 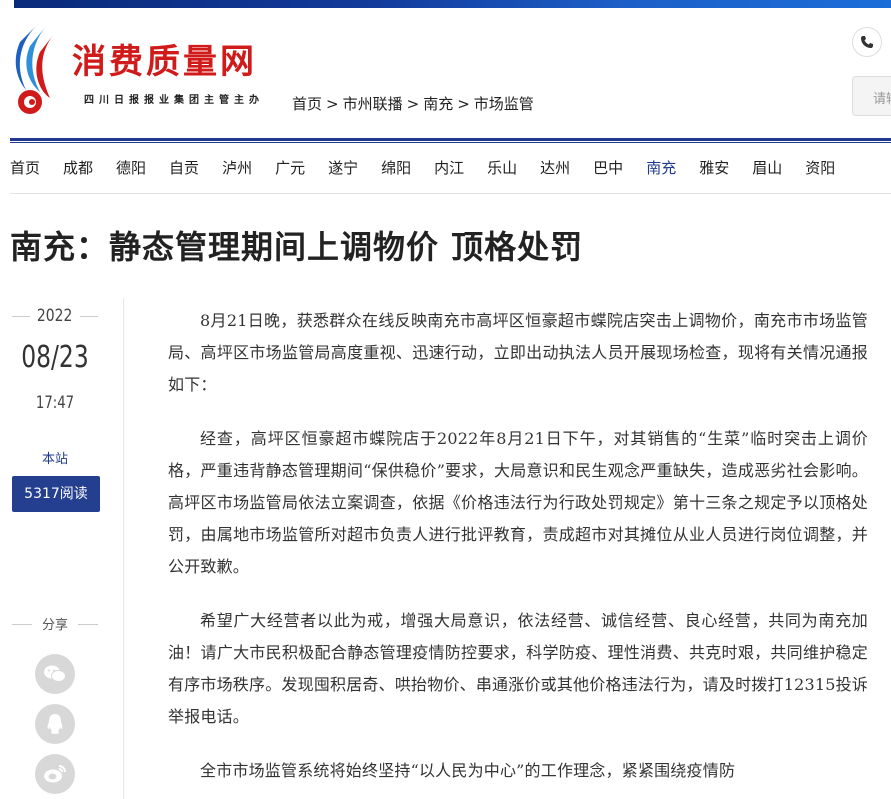 I want to click on publish-date: 08/23, so click(x=55, y=357).